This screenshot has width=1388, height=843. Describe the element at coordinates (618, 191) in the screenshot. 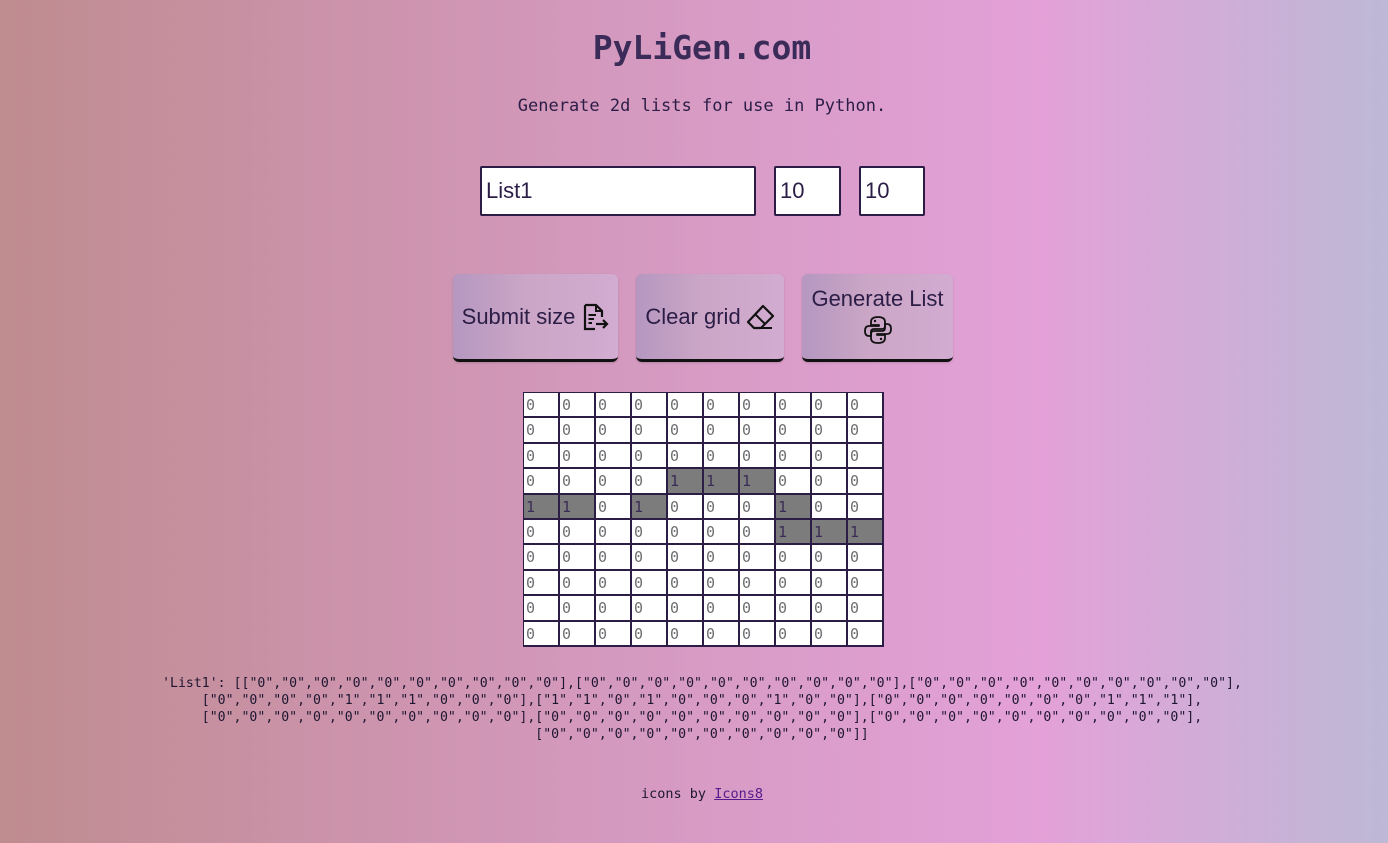

I see `list-name-input` at that location.